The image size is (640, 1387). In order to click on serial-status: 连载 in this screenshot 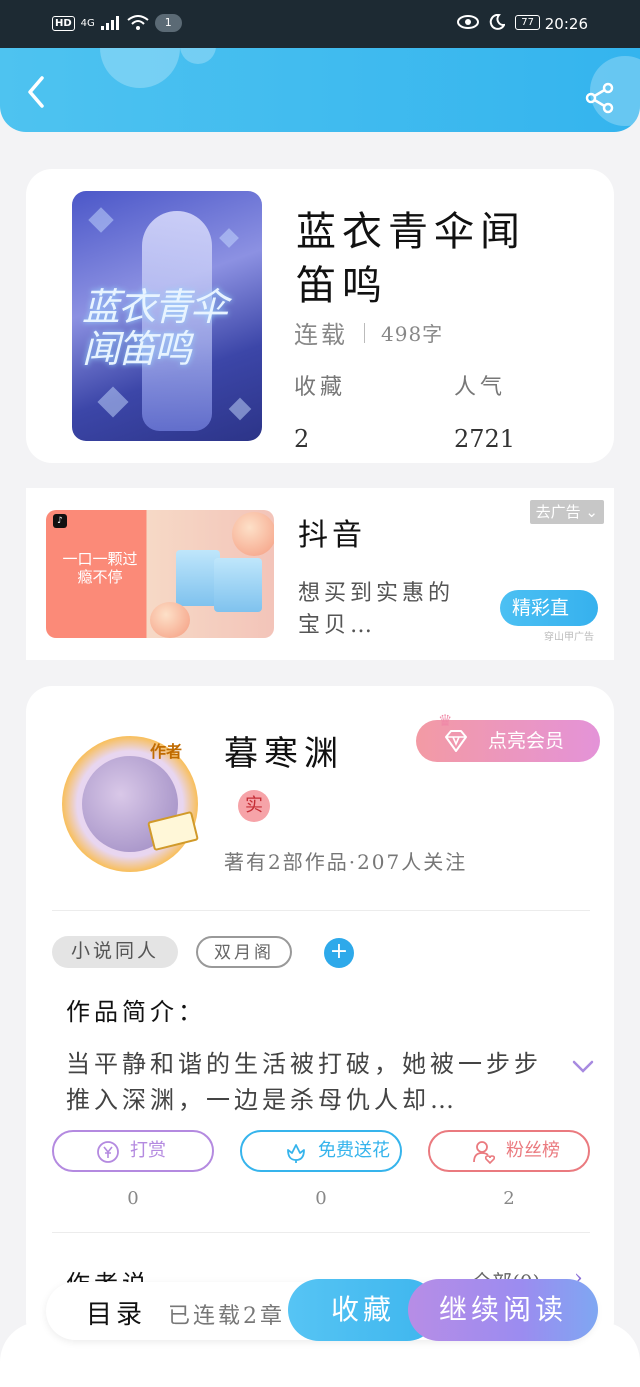, I will do `click(321, 335)`.